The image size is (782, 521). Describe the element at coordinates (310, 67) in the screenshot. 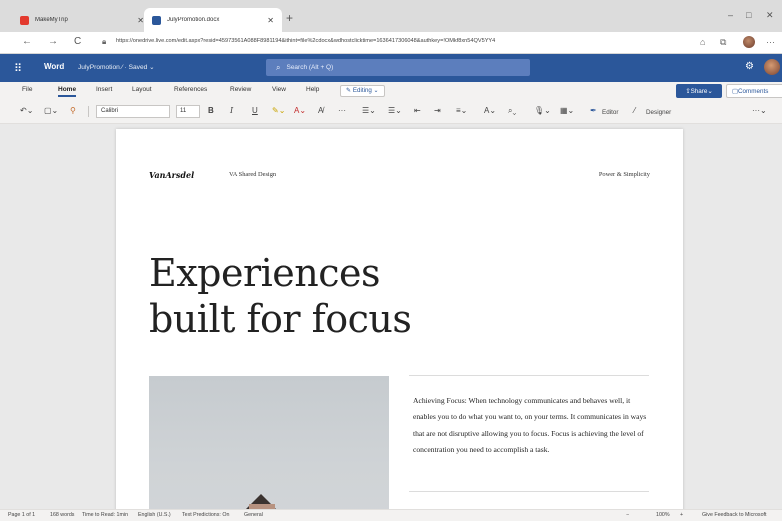

I see `search-placeholder: Search (Alt + Q)` at that location.